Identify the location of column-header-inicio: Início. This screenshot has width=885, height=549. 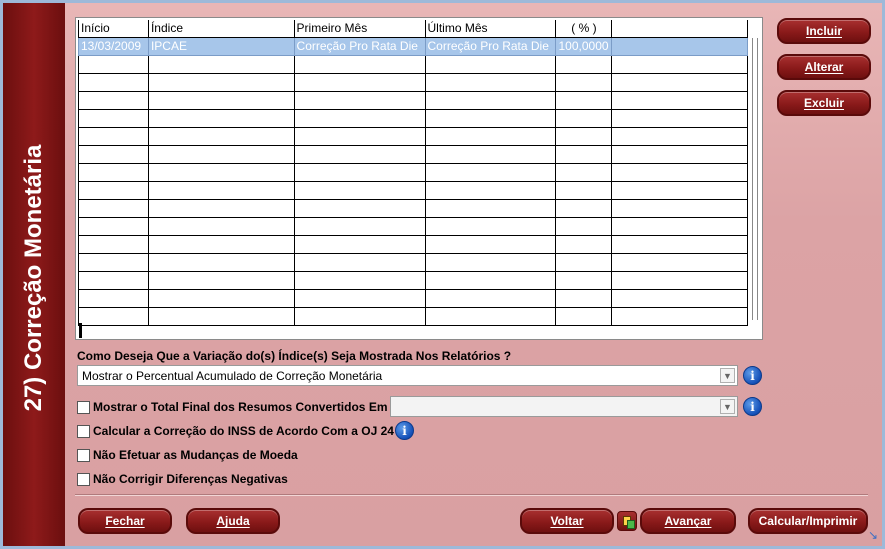
(113, 29).